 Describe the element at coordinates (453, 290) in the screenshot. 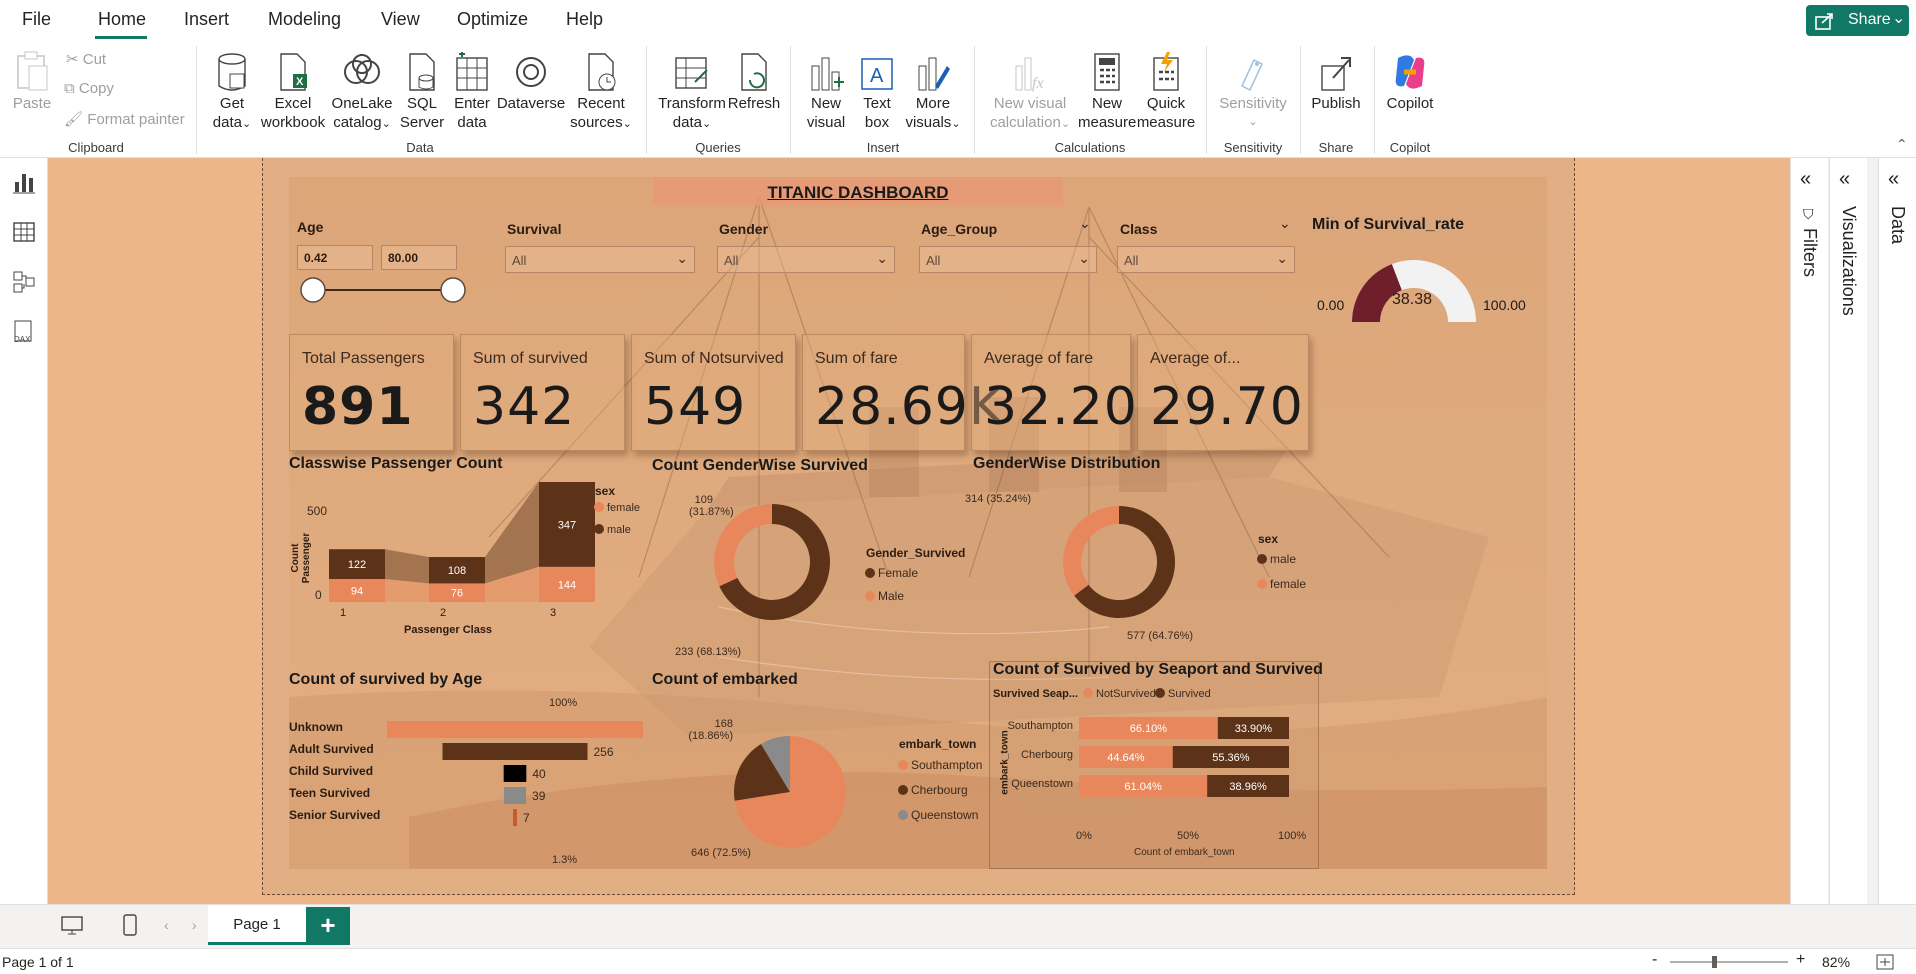

I see `age-slider-max-handle` at that location.